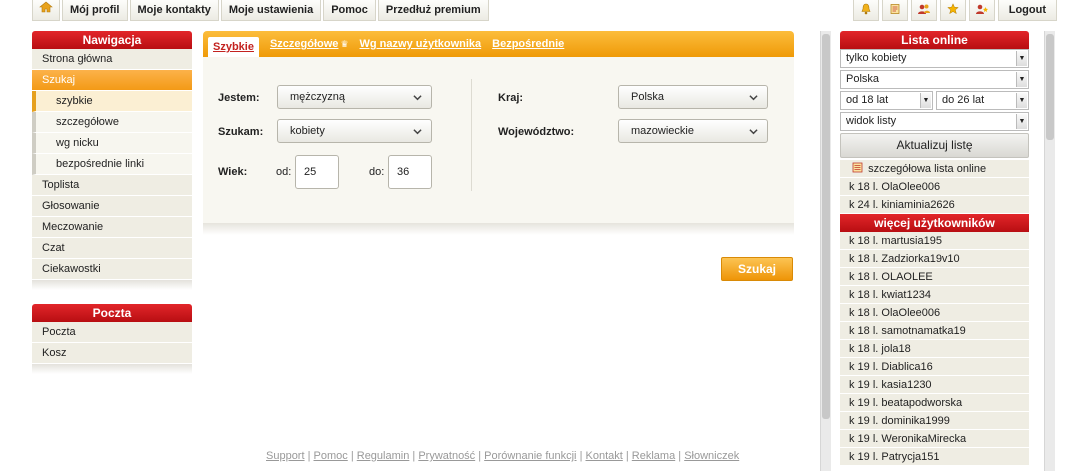 This screenshot has width=1074, height=471. Describe the element at coordinates (934, 439) in the screenshot. I see `list-item: k 19 l. WeronikaMirecka` at that location.